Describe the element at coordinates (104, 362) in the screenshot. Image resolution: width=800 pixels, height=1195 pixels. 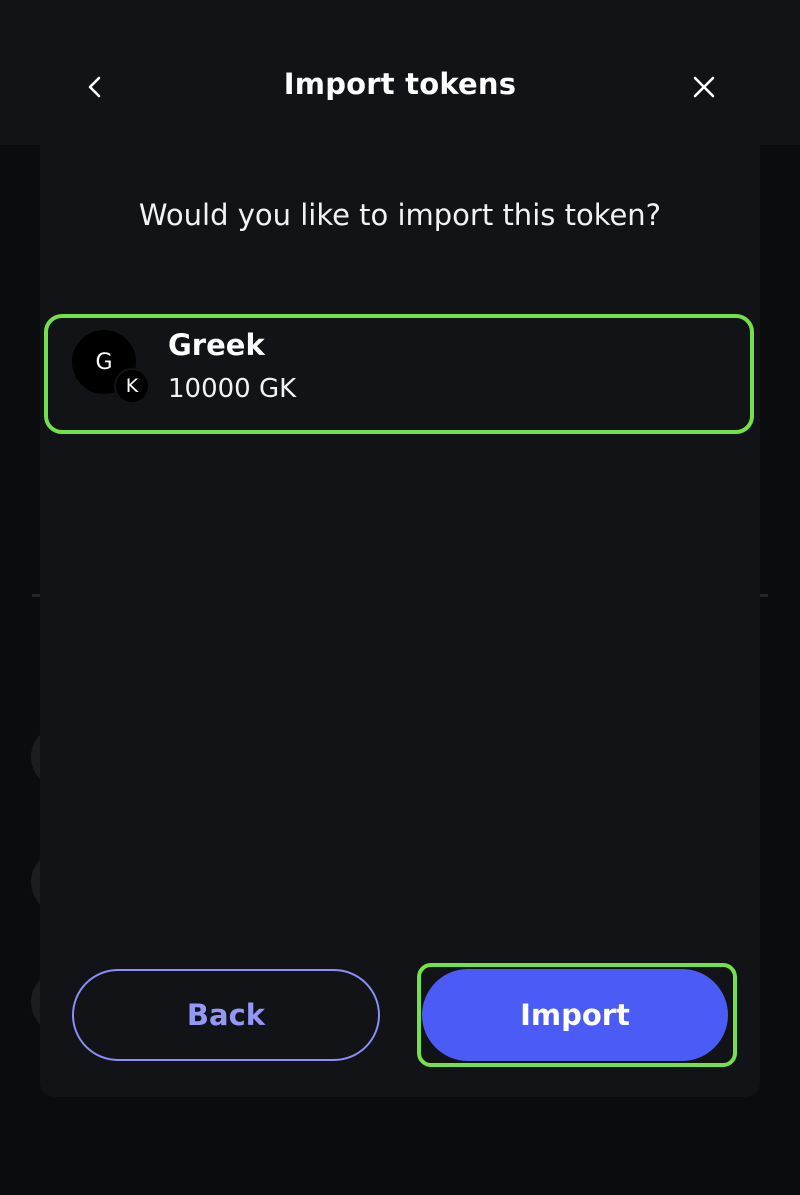
I see `token-avatar-letter: G` at that location.